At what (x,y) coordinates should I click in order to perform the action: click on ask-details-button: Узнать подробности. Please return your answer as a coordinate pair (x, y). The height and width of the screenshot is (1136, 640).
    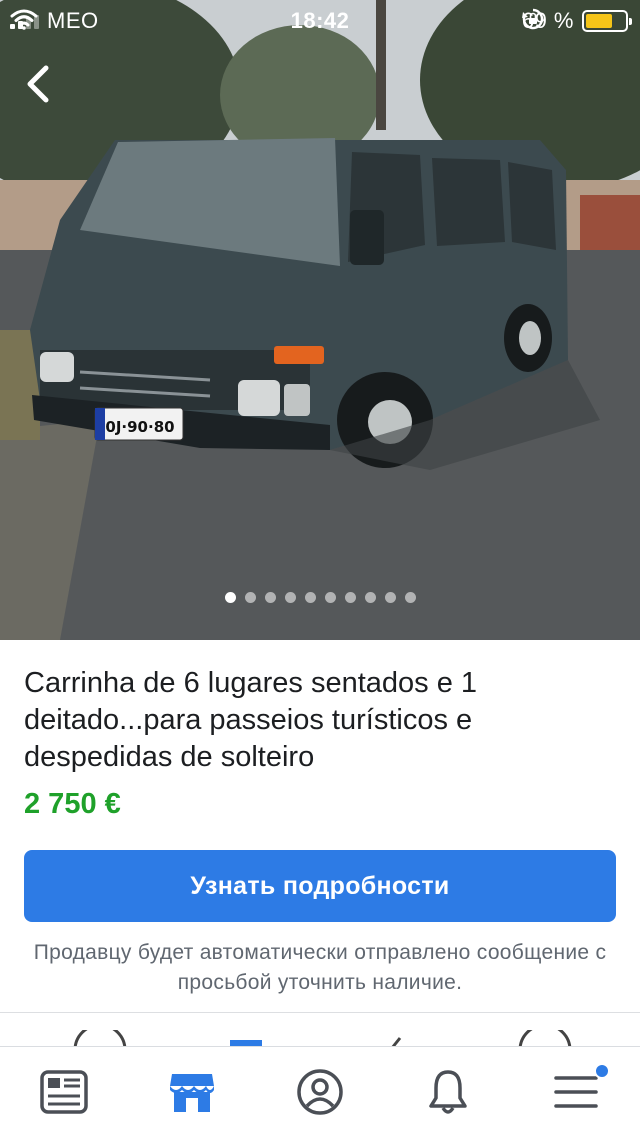
    Looking at the image, I should click on (320, 886).